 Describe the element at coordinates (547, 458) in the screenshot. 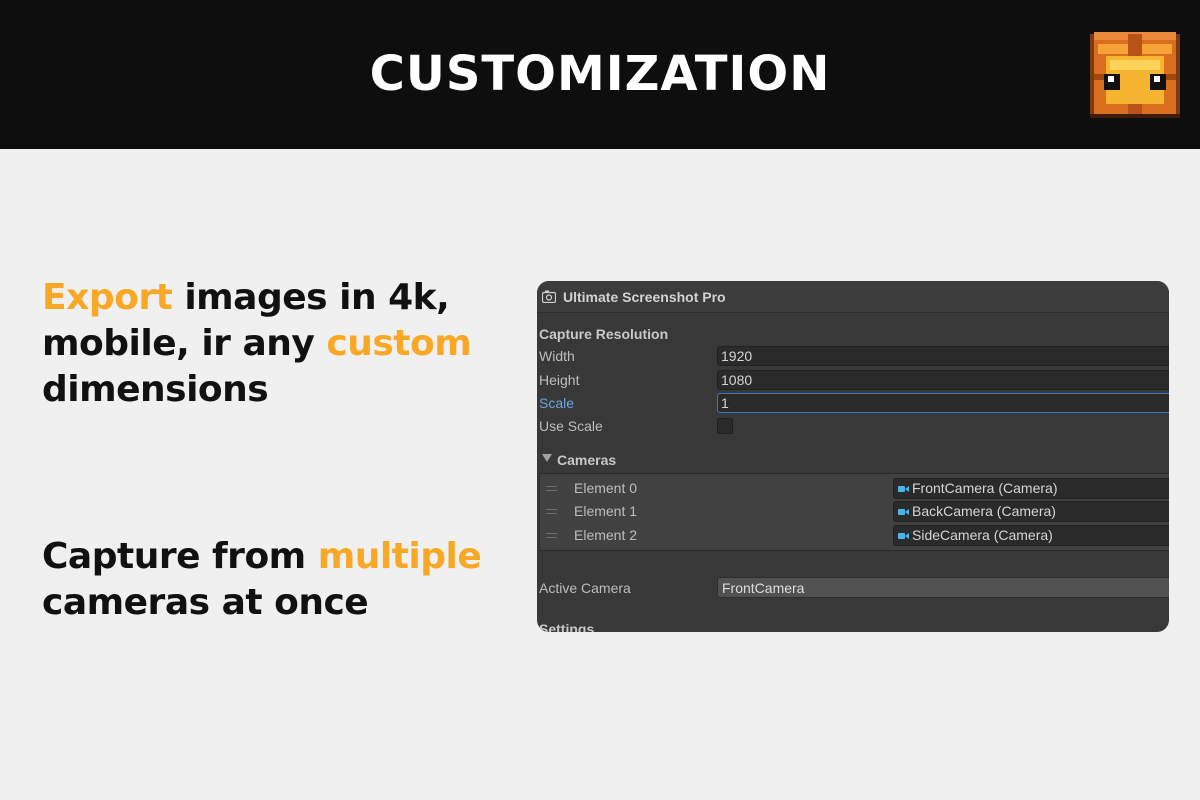

I see `cameras-foldout-arrow-icon` at that location.